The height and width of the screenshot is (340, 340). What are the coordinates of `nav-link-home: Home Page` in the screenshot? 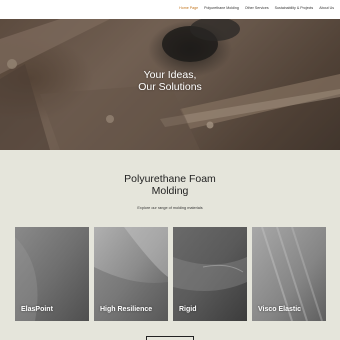 It's located at (188, 8).